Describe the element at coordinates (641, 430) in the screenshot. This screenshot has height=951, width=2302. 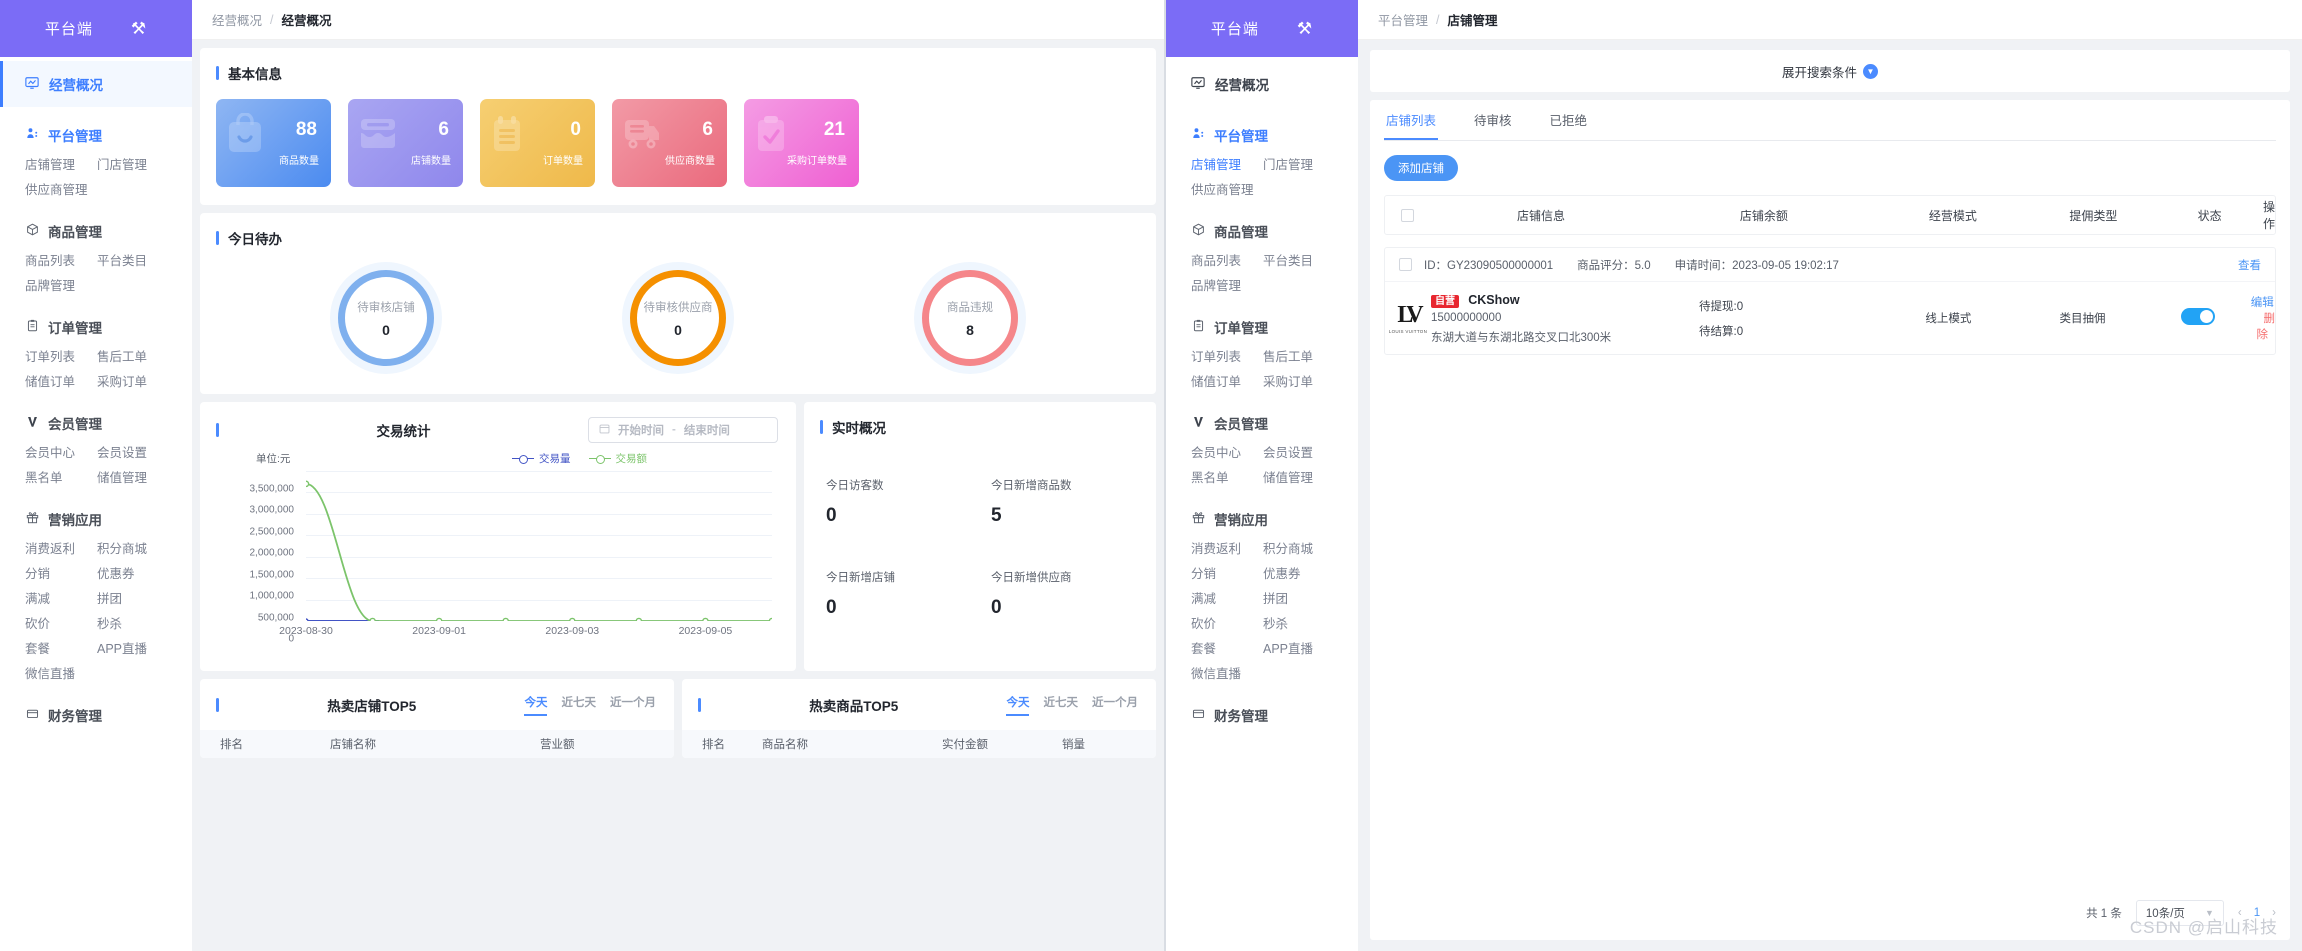
I see `date-start-placeholder: 开始时间` at that location.